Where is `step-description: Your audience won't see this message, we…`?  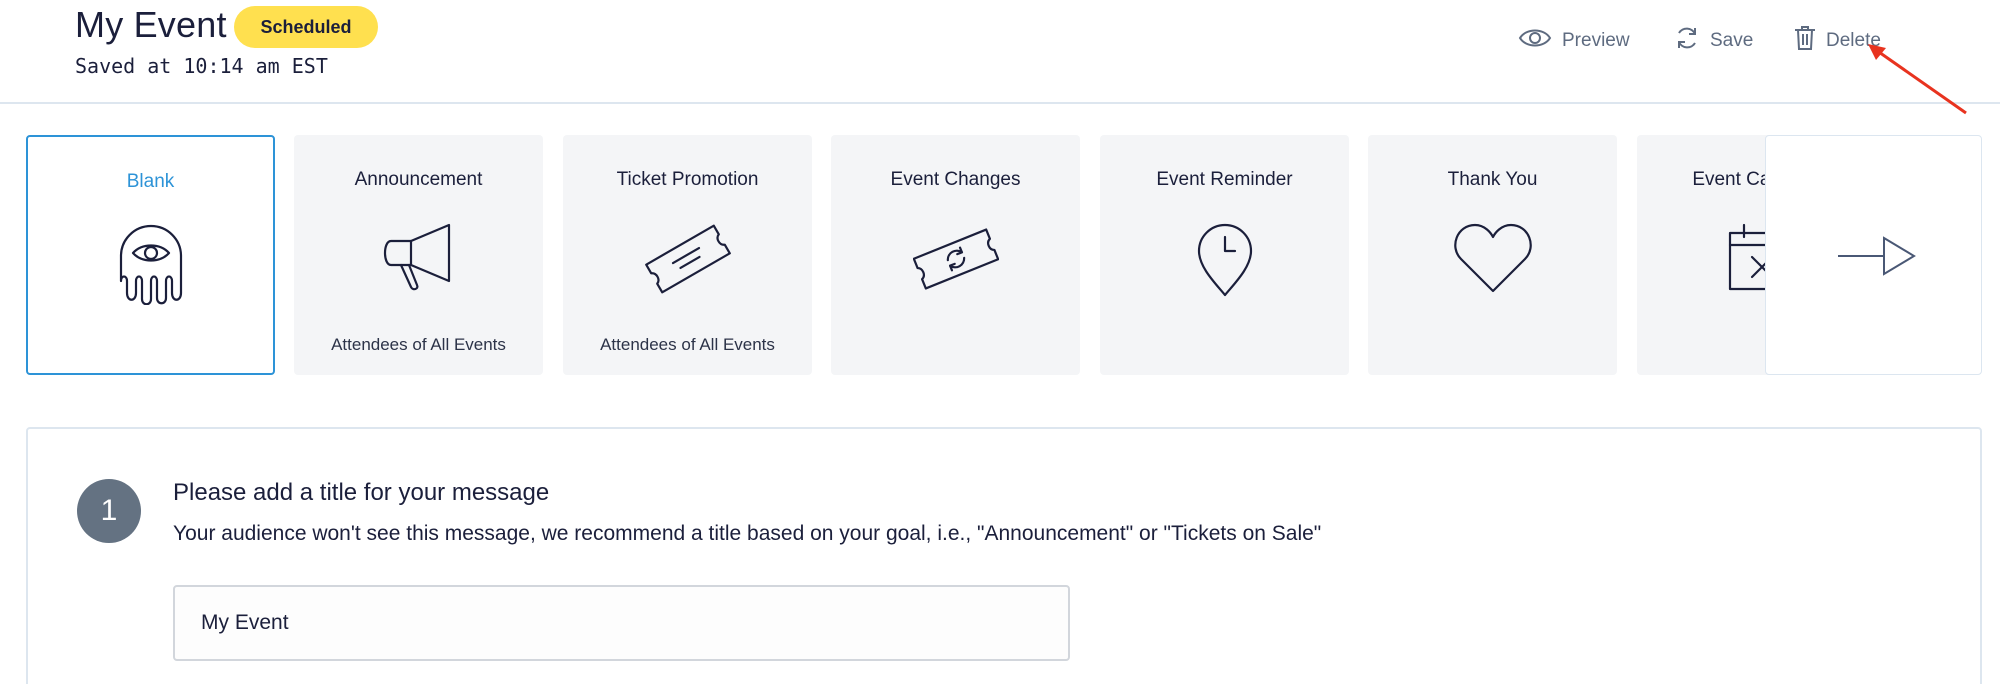 step-description: Your audience won't see this message, we… is located at coordinates (747, 533).